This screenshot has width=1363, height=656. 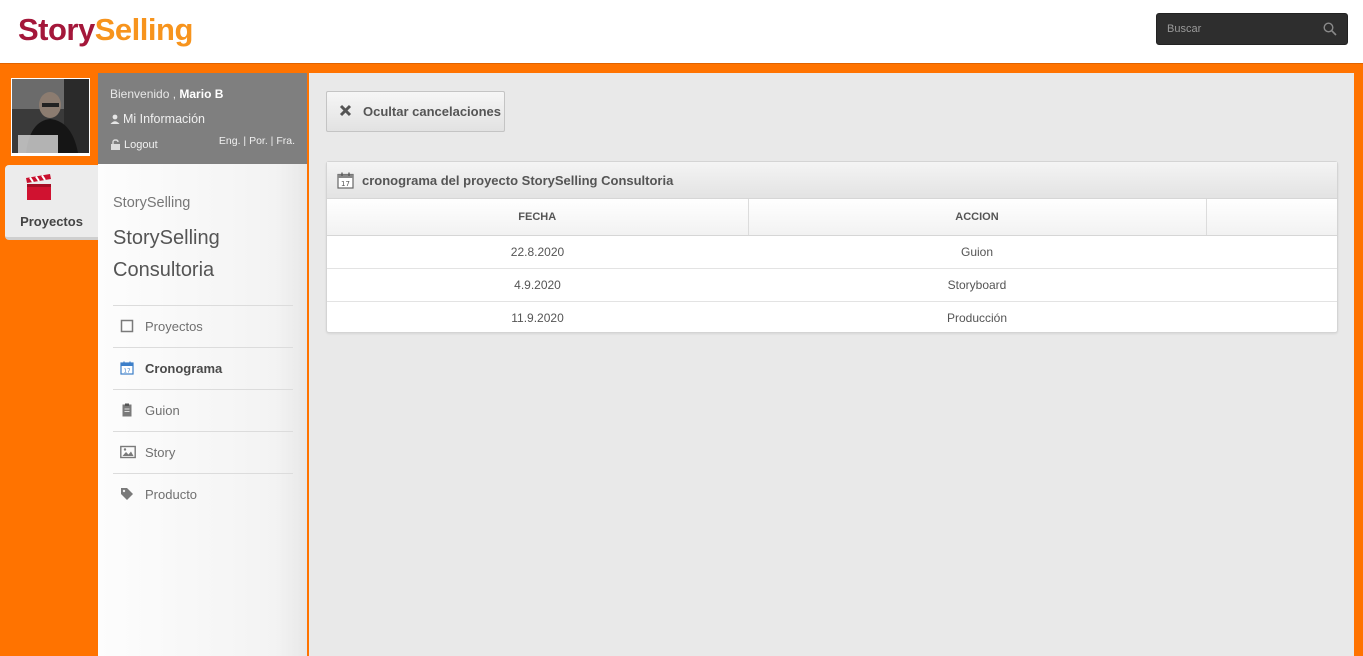 I want to click on search-box, so click(x=1252, y=29).